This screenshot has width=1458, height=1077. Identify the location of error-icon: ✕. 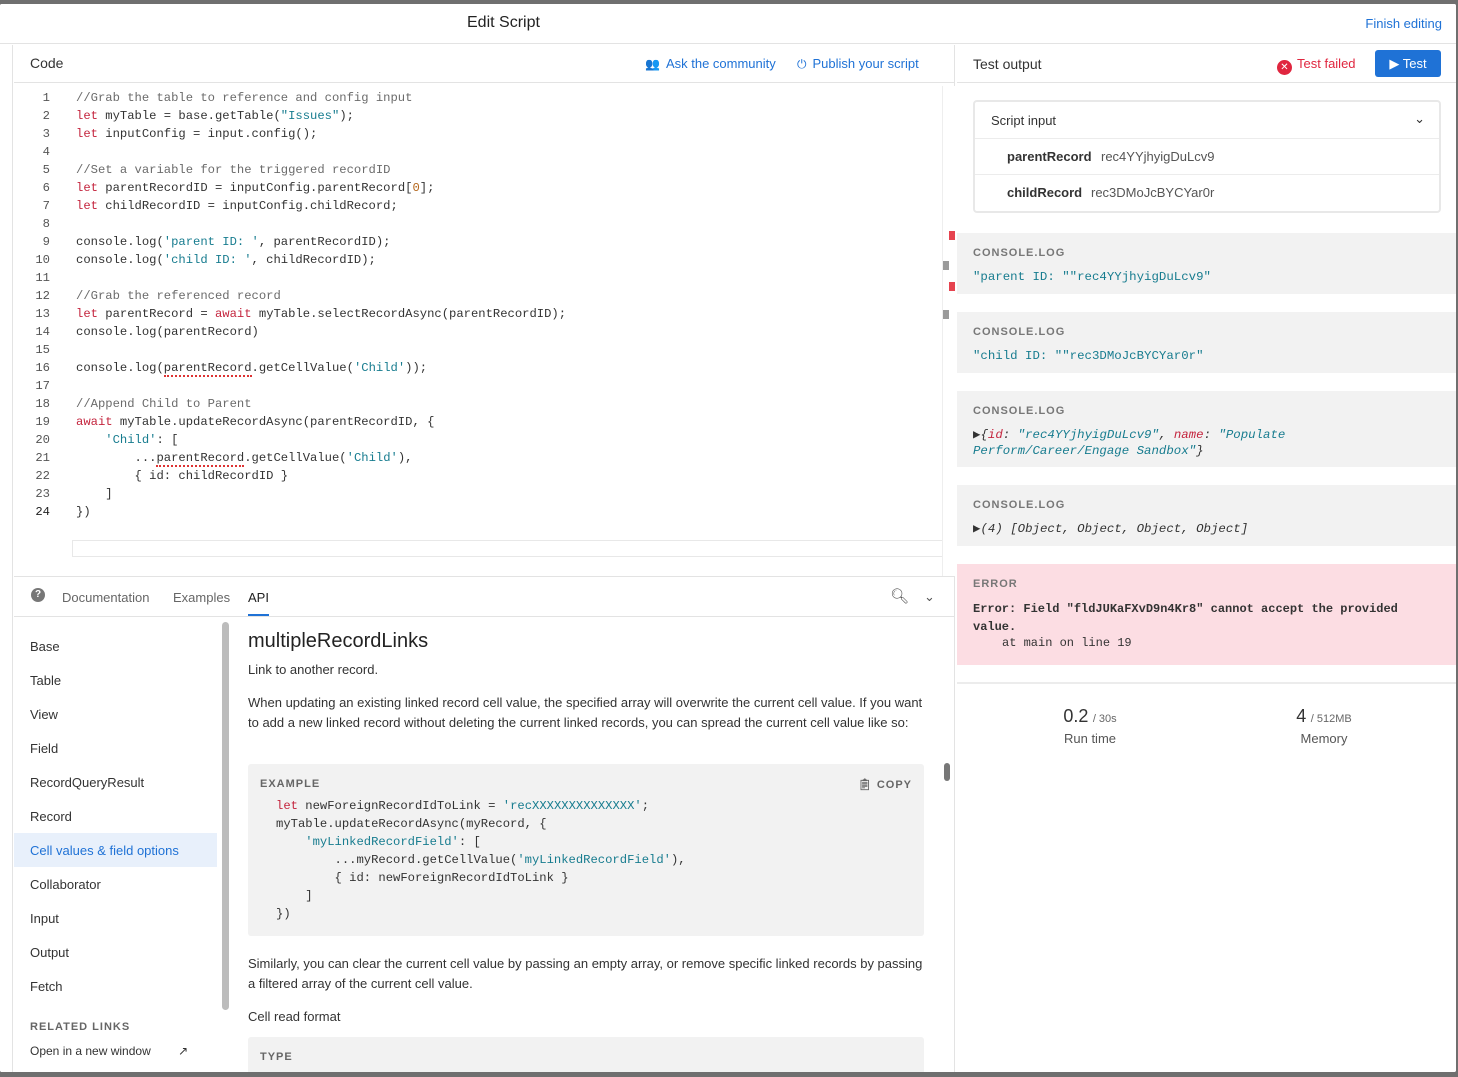
(1284, 67).